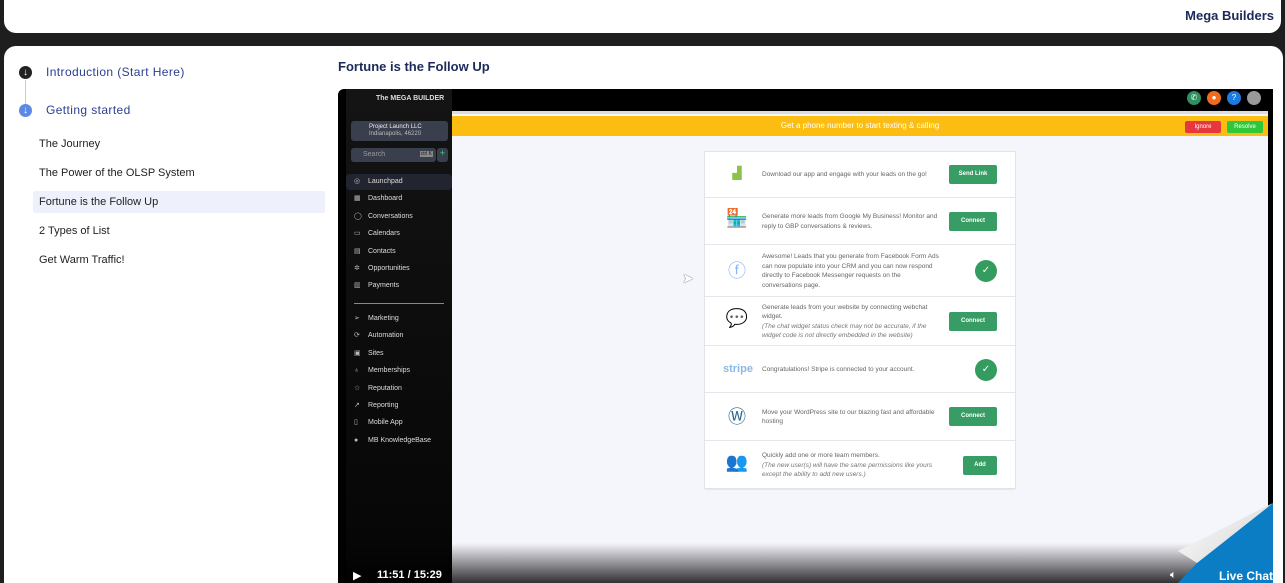  What do you see at coordinates (973, 416) in the screenshot?
I see `connect-button: Connect` at bounding box center [973, 416].